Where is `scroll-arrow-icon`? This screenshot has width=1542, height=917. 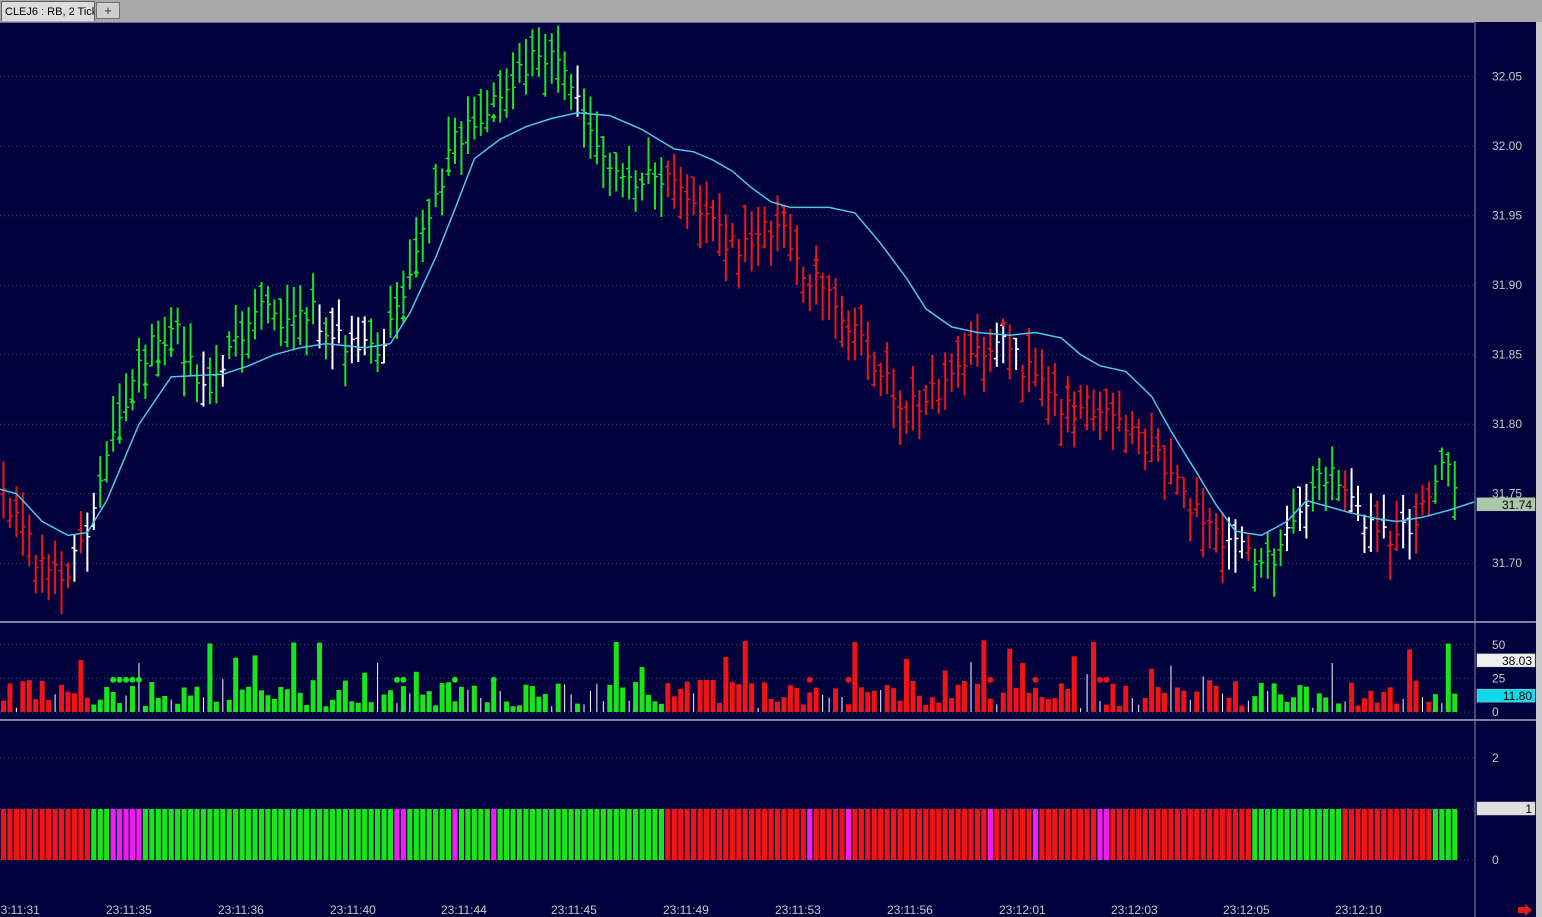 scroll-arrow-icon is located at coordinates (1525, 910).